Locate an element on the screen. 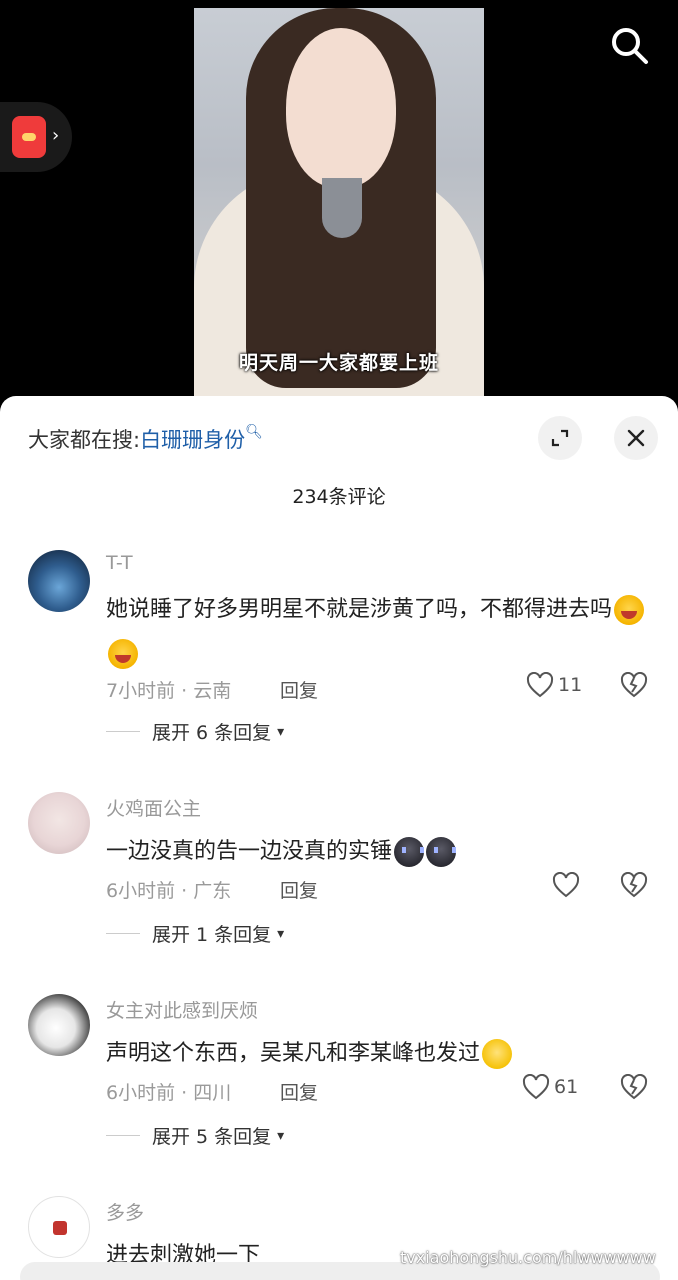  expand-replies-button: 展开 6 条回复 ▾ is located at coordinates (195, 731).